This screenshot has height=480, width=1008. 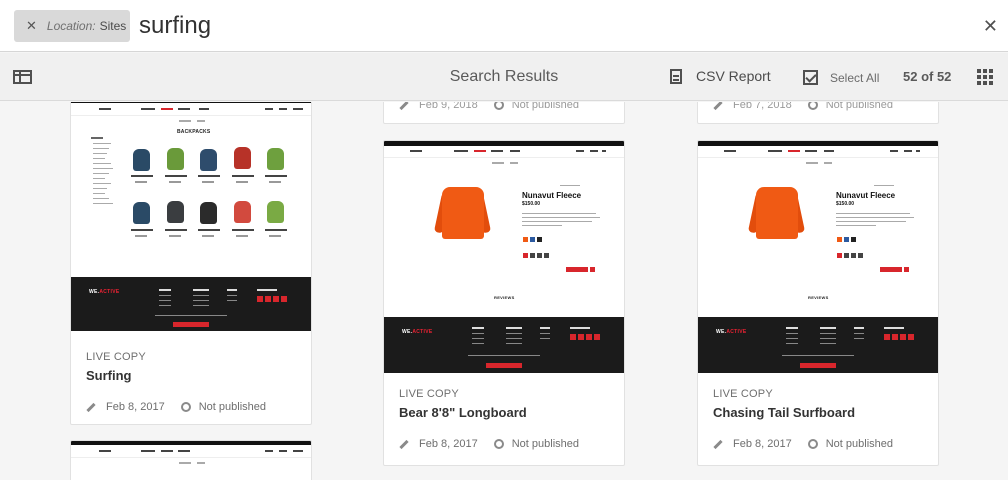 I want to click on filter-key: Location:, so click(x=71, y=26).